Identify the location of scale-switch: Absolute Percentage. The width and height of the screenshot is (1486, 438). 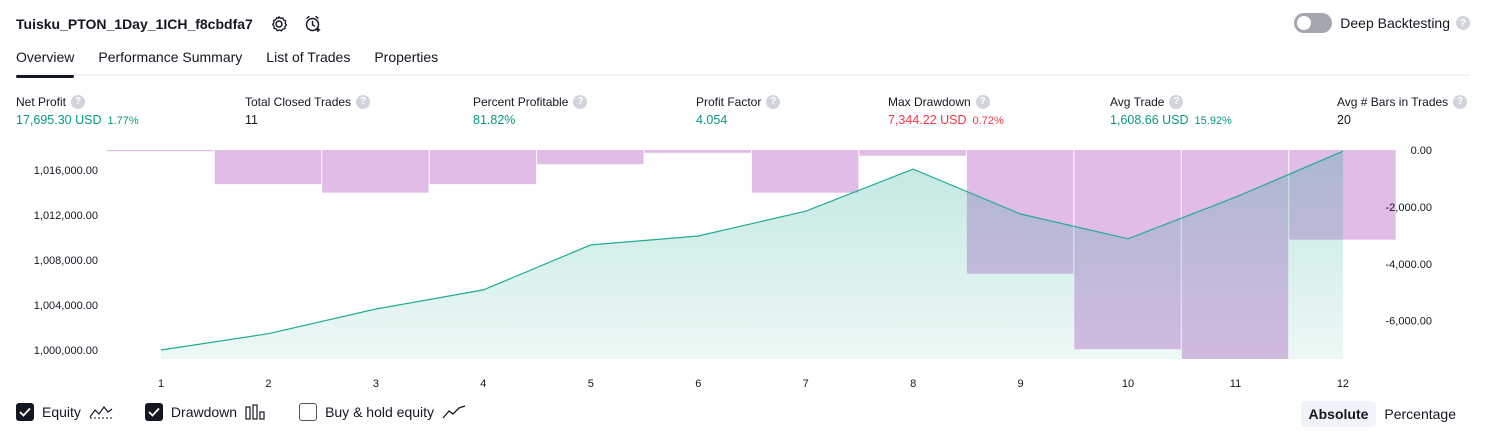
(1382, 414).